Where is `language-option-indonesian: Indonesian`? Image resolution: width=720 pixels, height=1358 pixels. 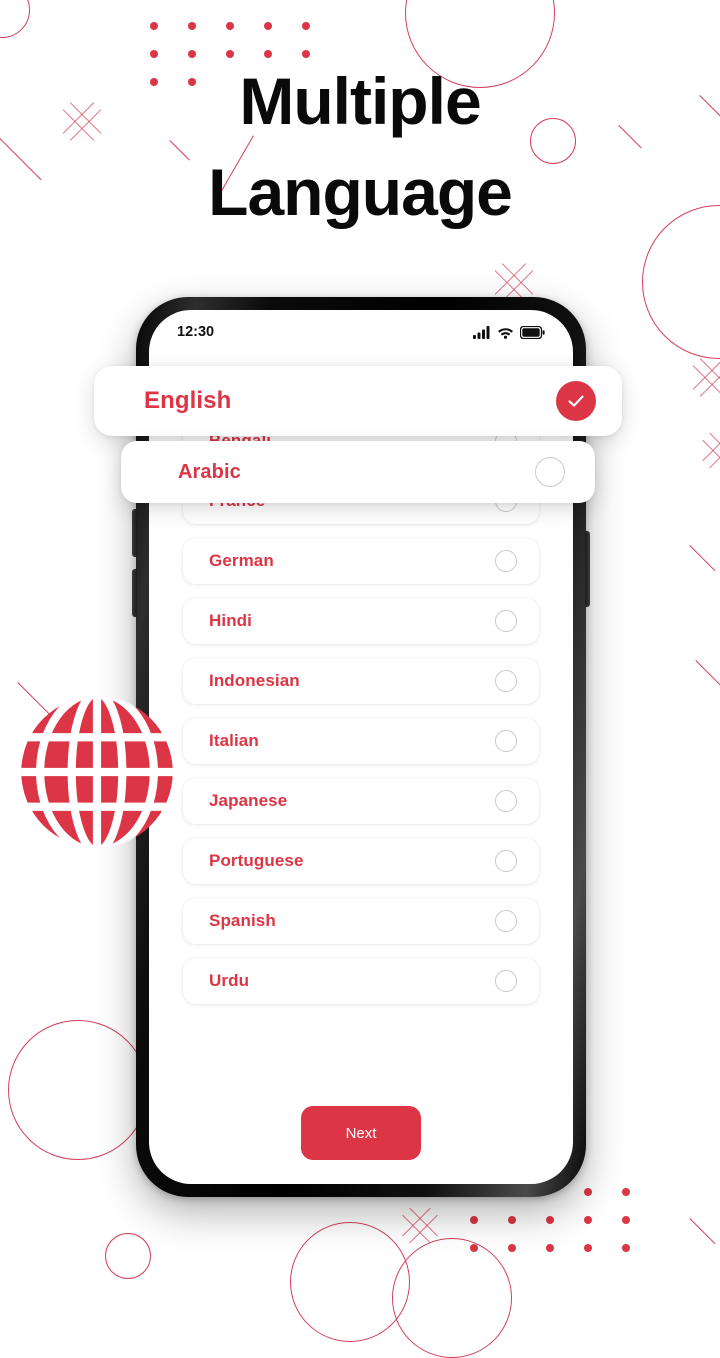
language-option-indonesian: Indonesian is located at coordinates (361, 681).